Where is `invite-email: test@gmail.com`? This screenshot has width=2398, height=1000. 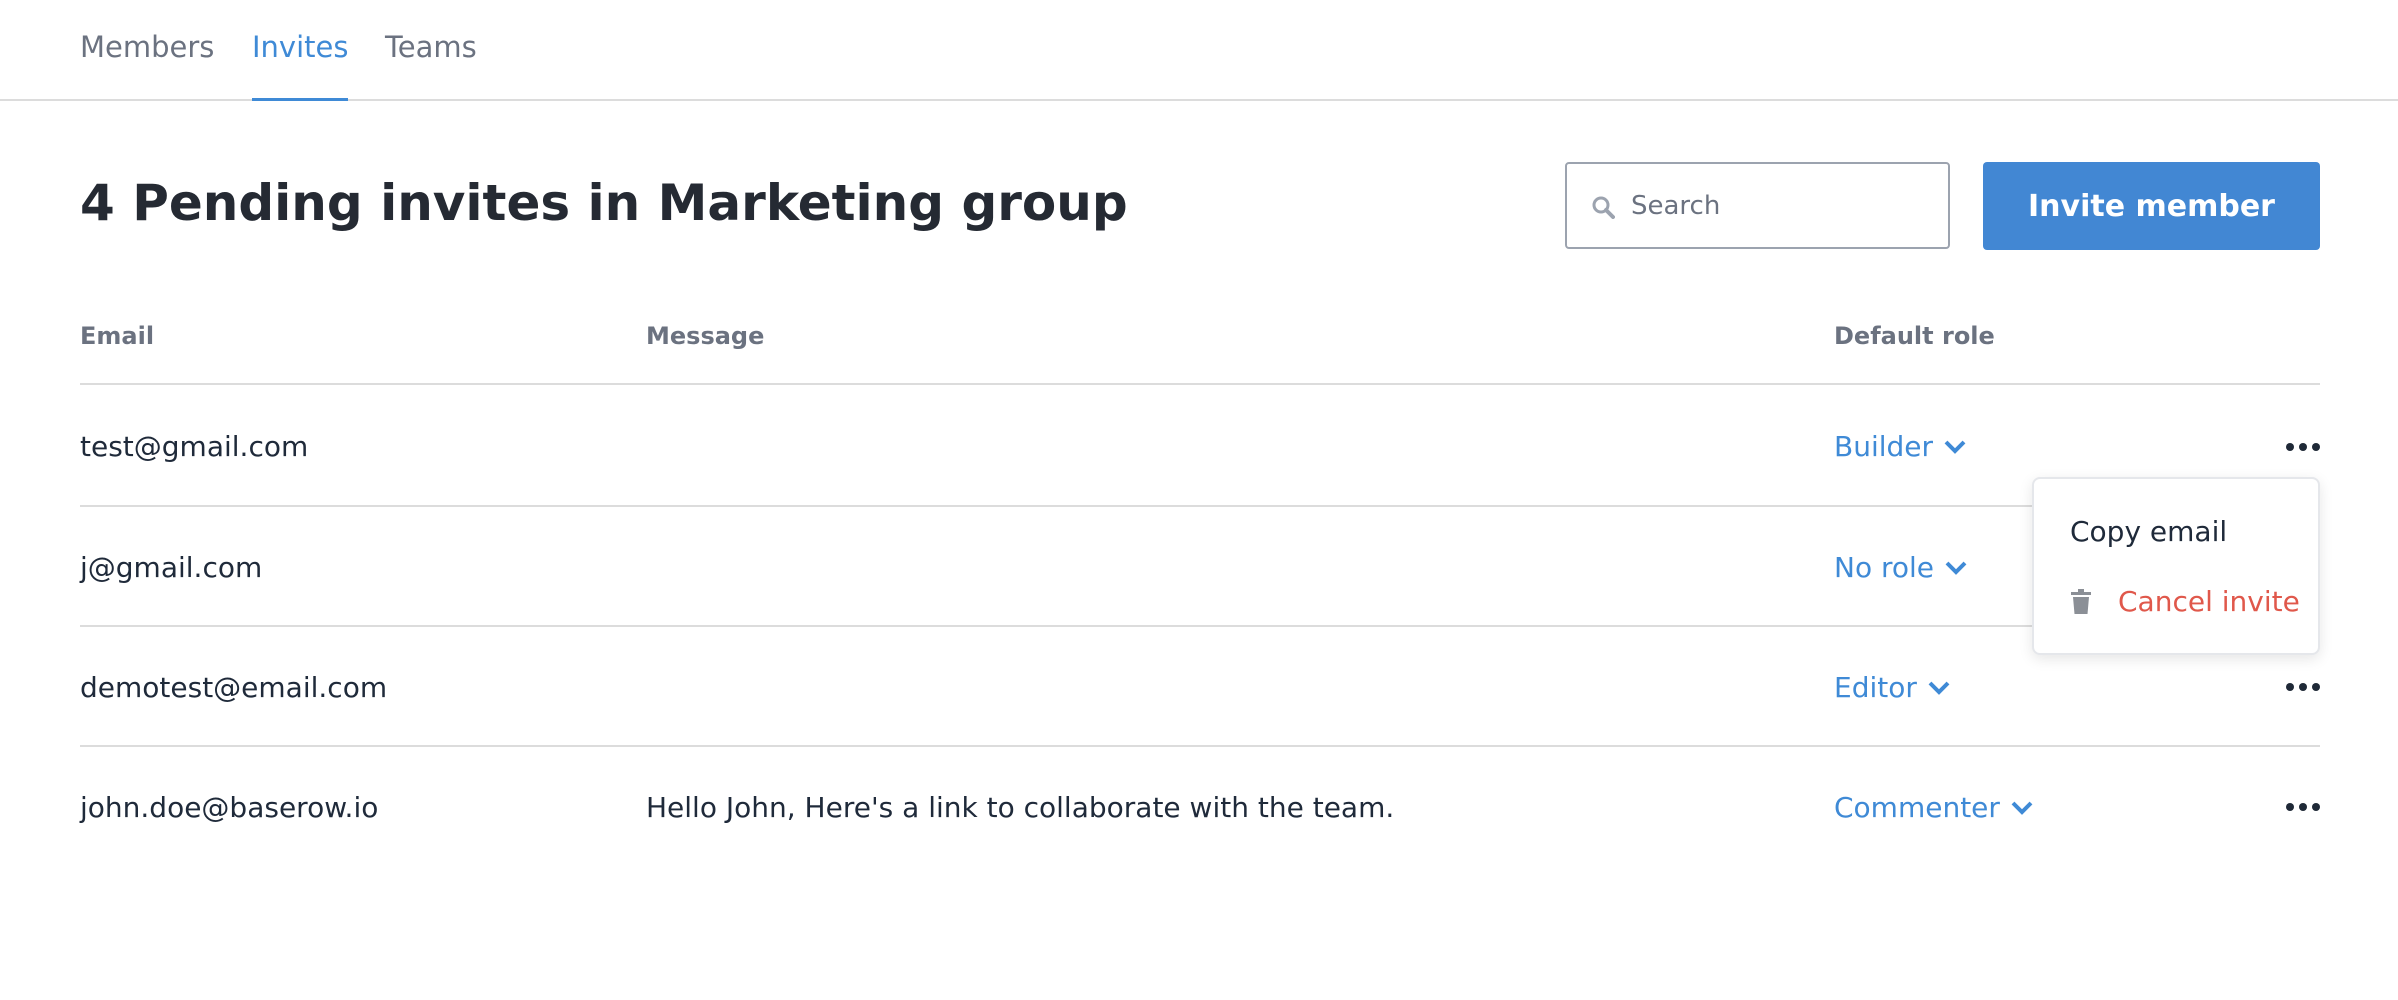
invite-email: test@gmail.com is located at coordinates (194, 446).